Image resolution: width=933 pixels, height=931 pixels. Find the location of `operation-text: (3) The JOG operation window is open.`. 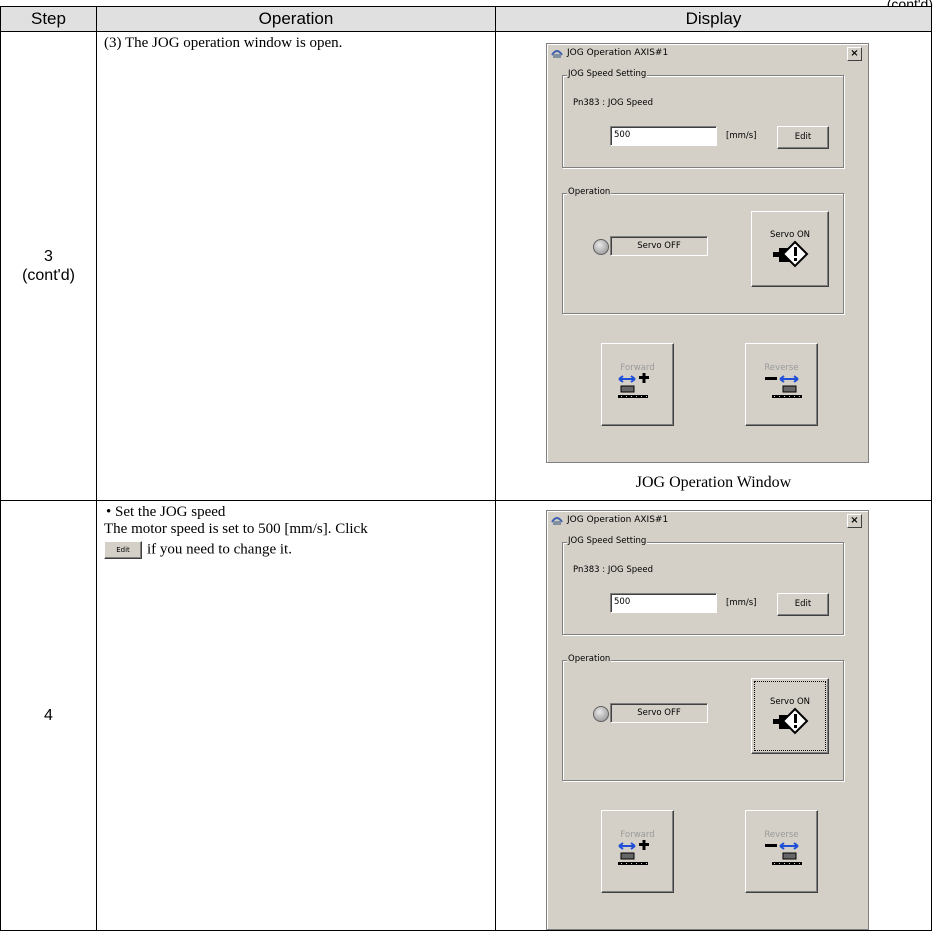

operation-text: (3) The JOG operation window is open. is located at coordinates (223, 43).